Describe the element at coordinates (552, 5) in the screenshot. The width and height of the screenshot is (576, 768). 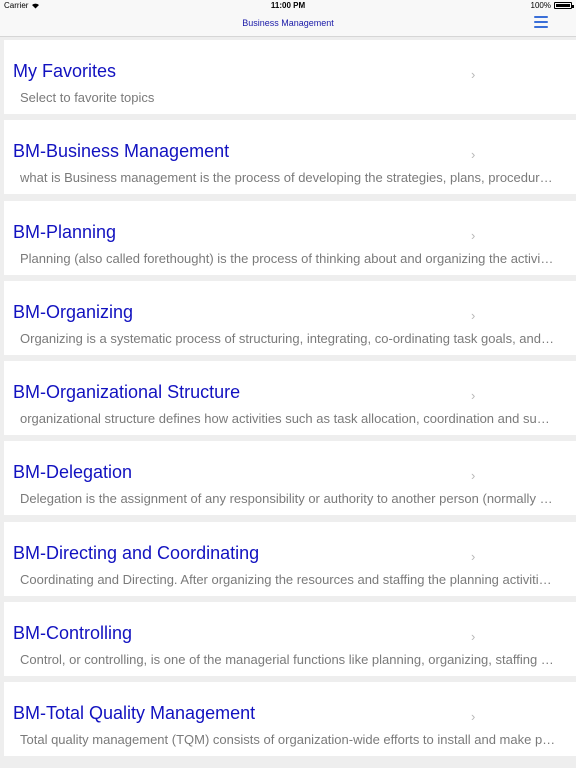
I see `battery-indicator: 100%` at that location.